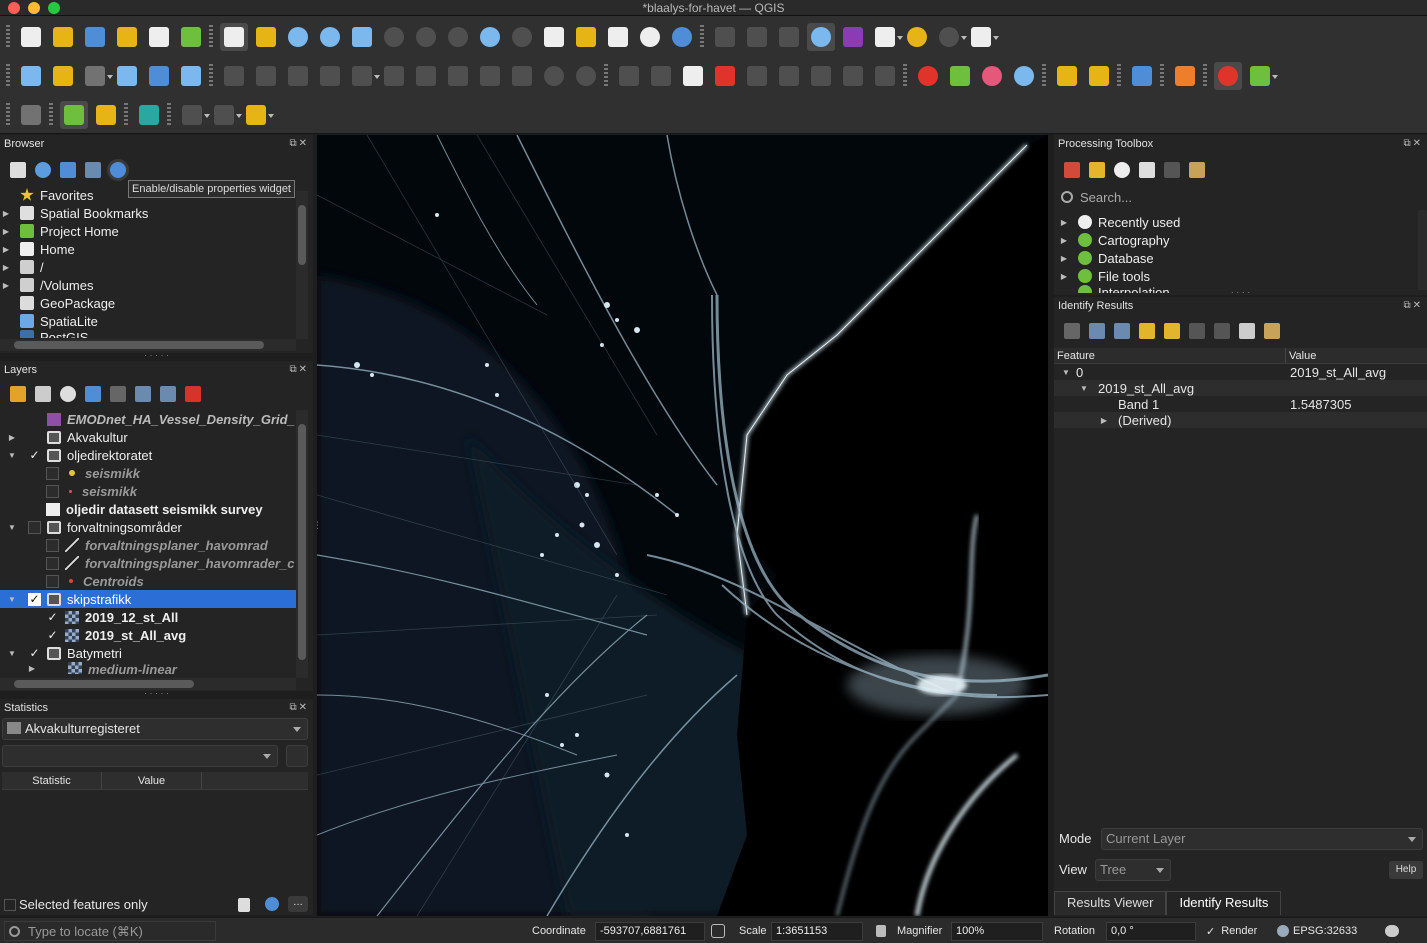 This screenshot has height=943, width=1427. Describe the element at coordinates (1317, 930) in the screenshot. I see `crs-button: EPSG:32633` at that location.